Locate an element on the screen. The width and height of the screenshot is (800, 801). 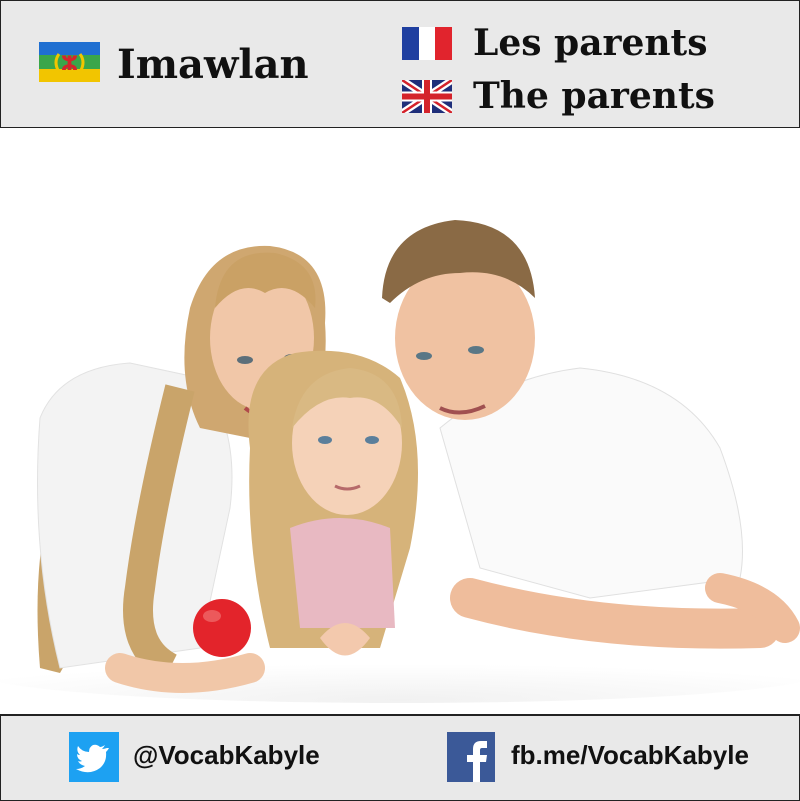
english-word: The parents is located at coordinates (594, 96).